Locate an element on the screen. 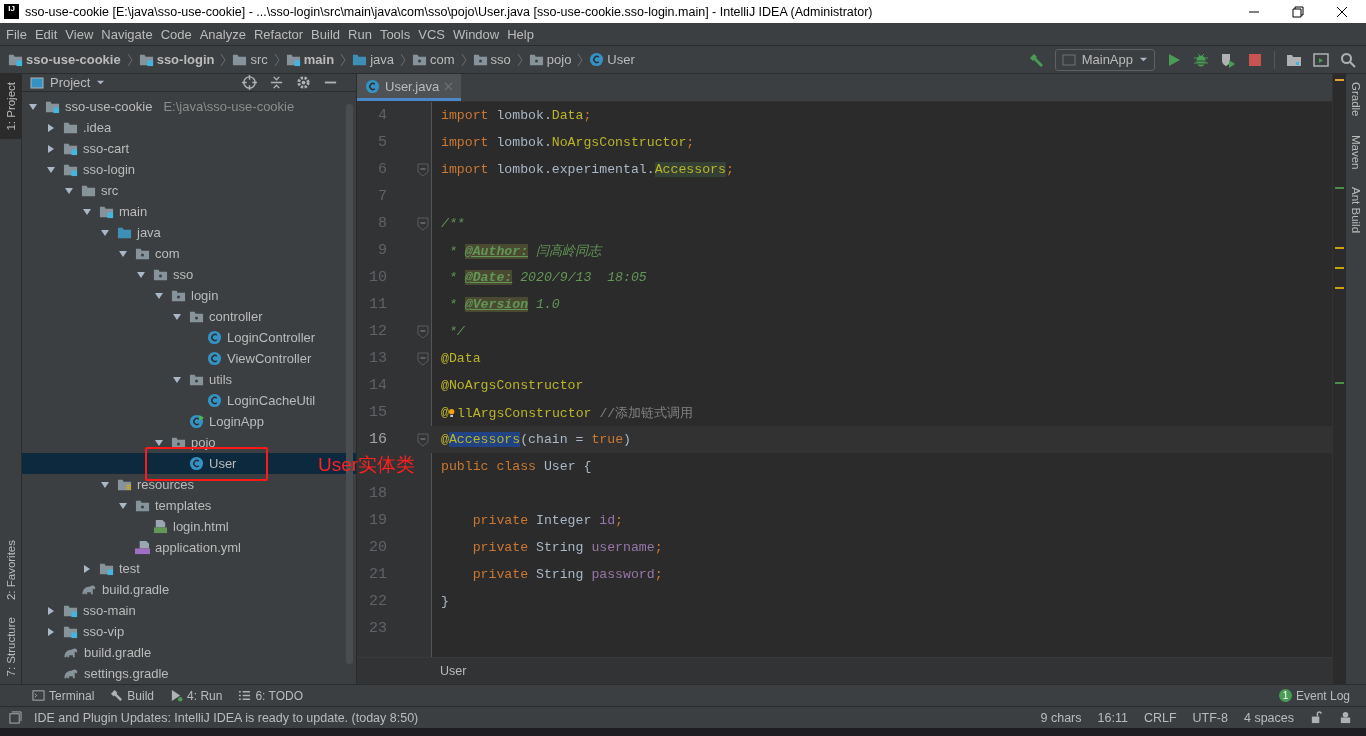 The height and width of the screenshot is (736, 1366). search-icon is located at coordinates (1348, 59).